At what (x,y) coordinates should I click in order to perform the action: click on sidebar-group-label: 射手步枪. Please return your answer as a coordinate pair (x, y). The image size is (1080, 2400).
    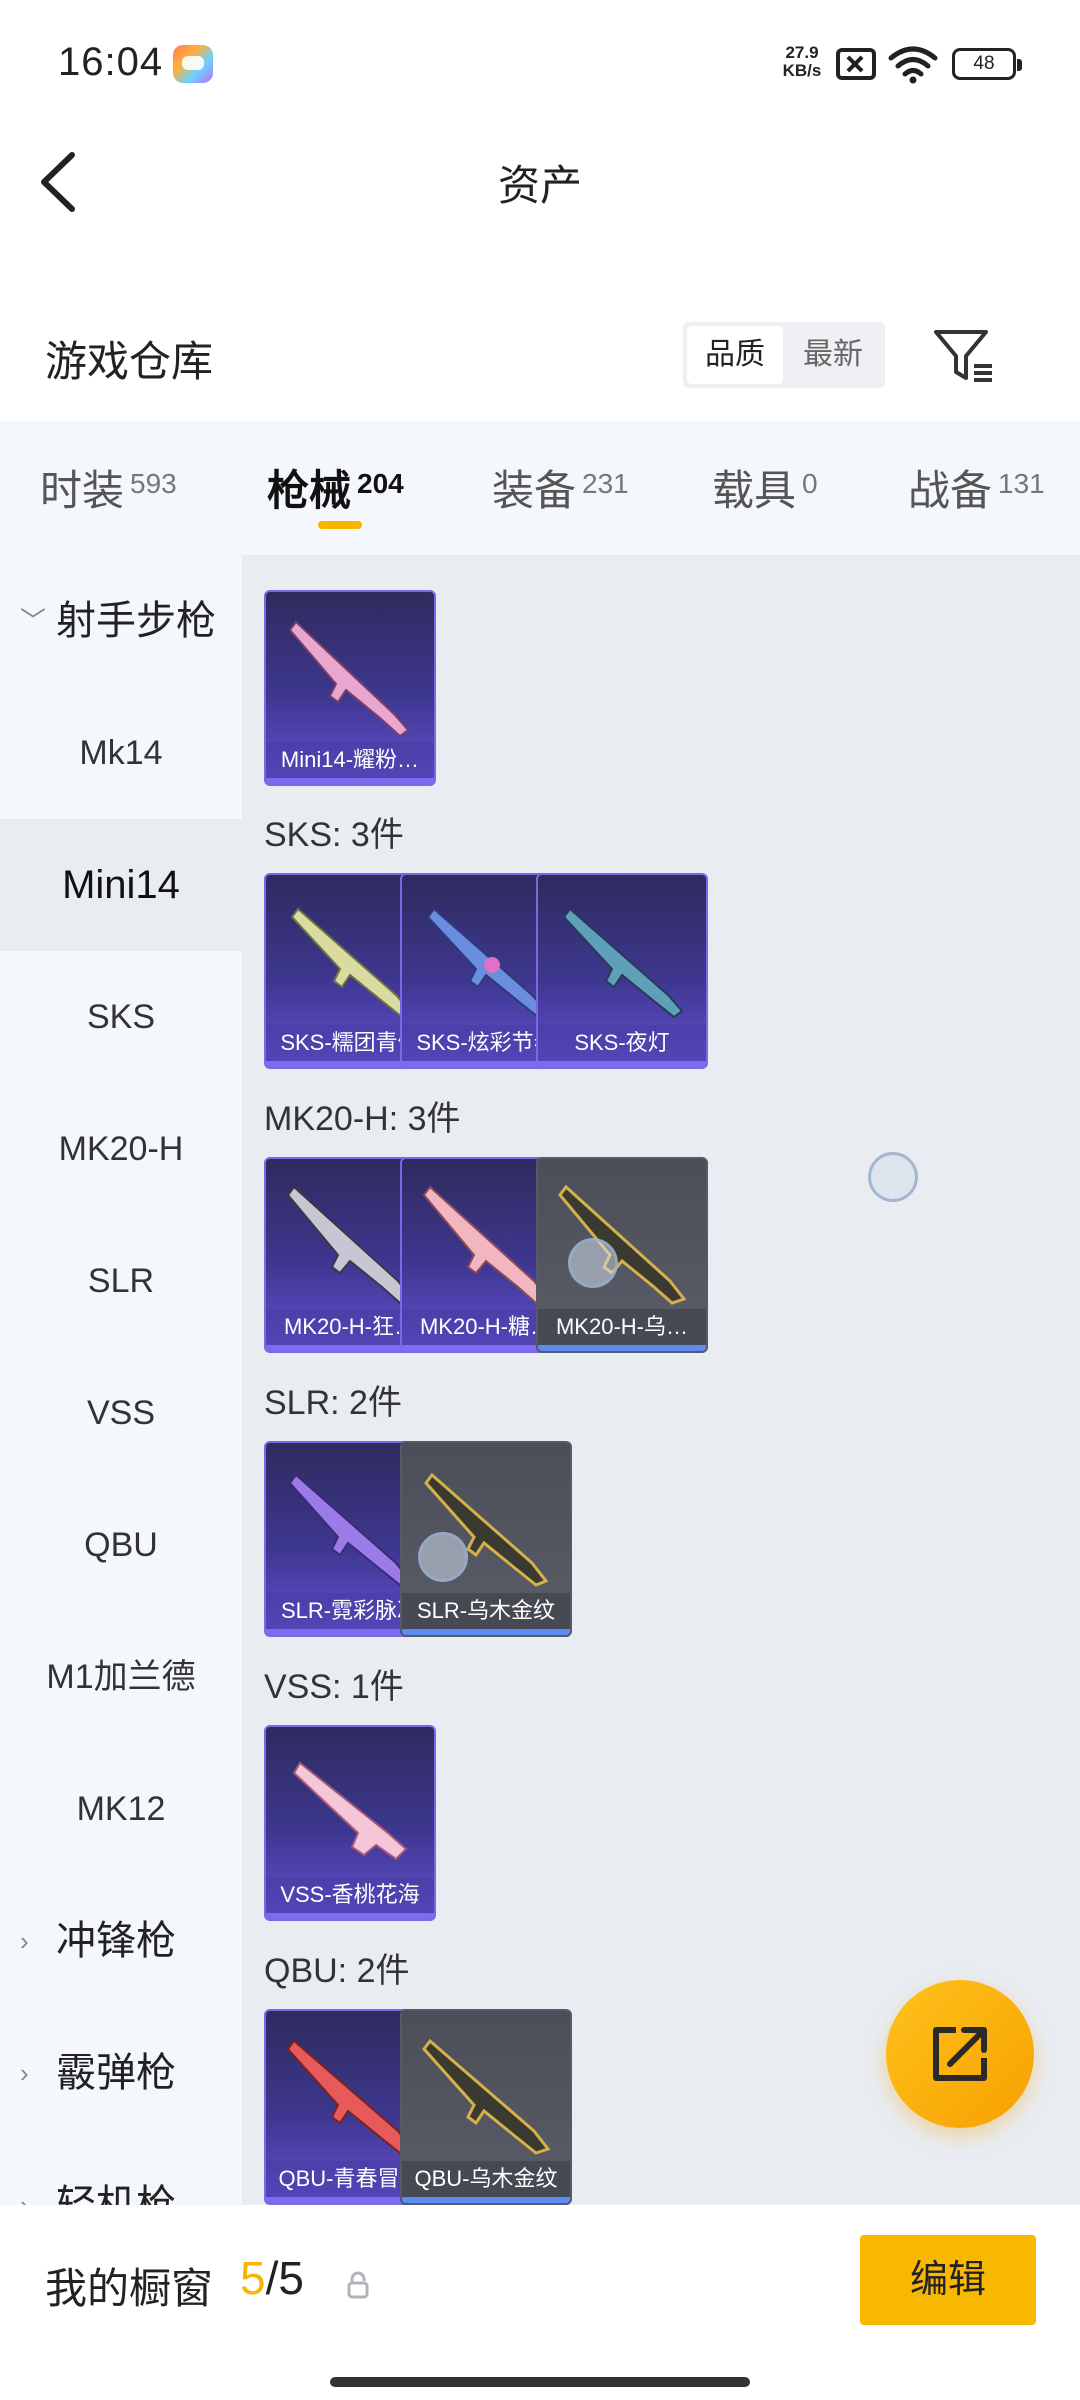
    Looking at the image, I should click on (136, 621).